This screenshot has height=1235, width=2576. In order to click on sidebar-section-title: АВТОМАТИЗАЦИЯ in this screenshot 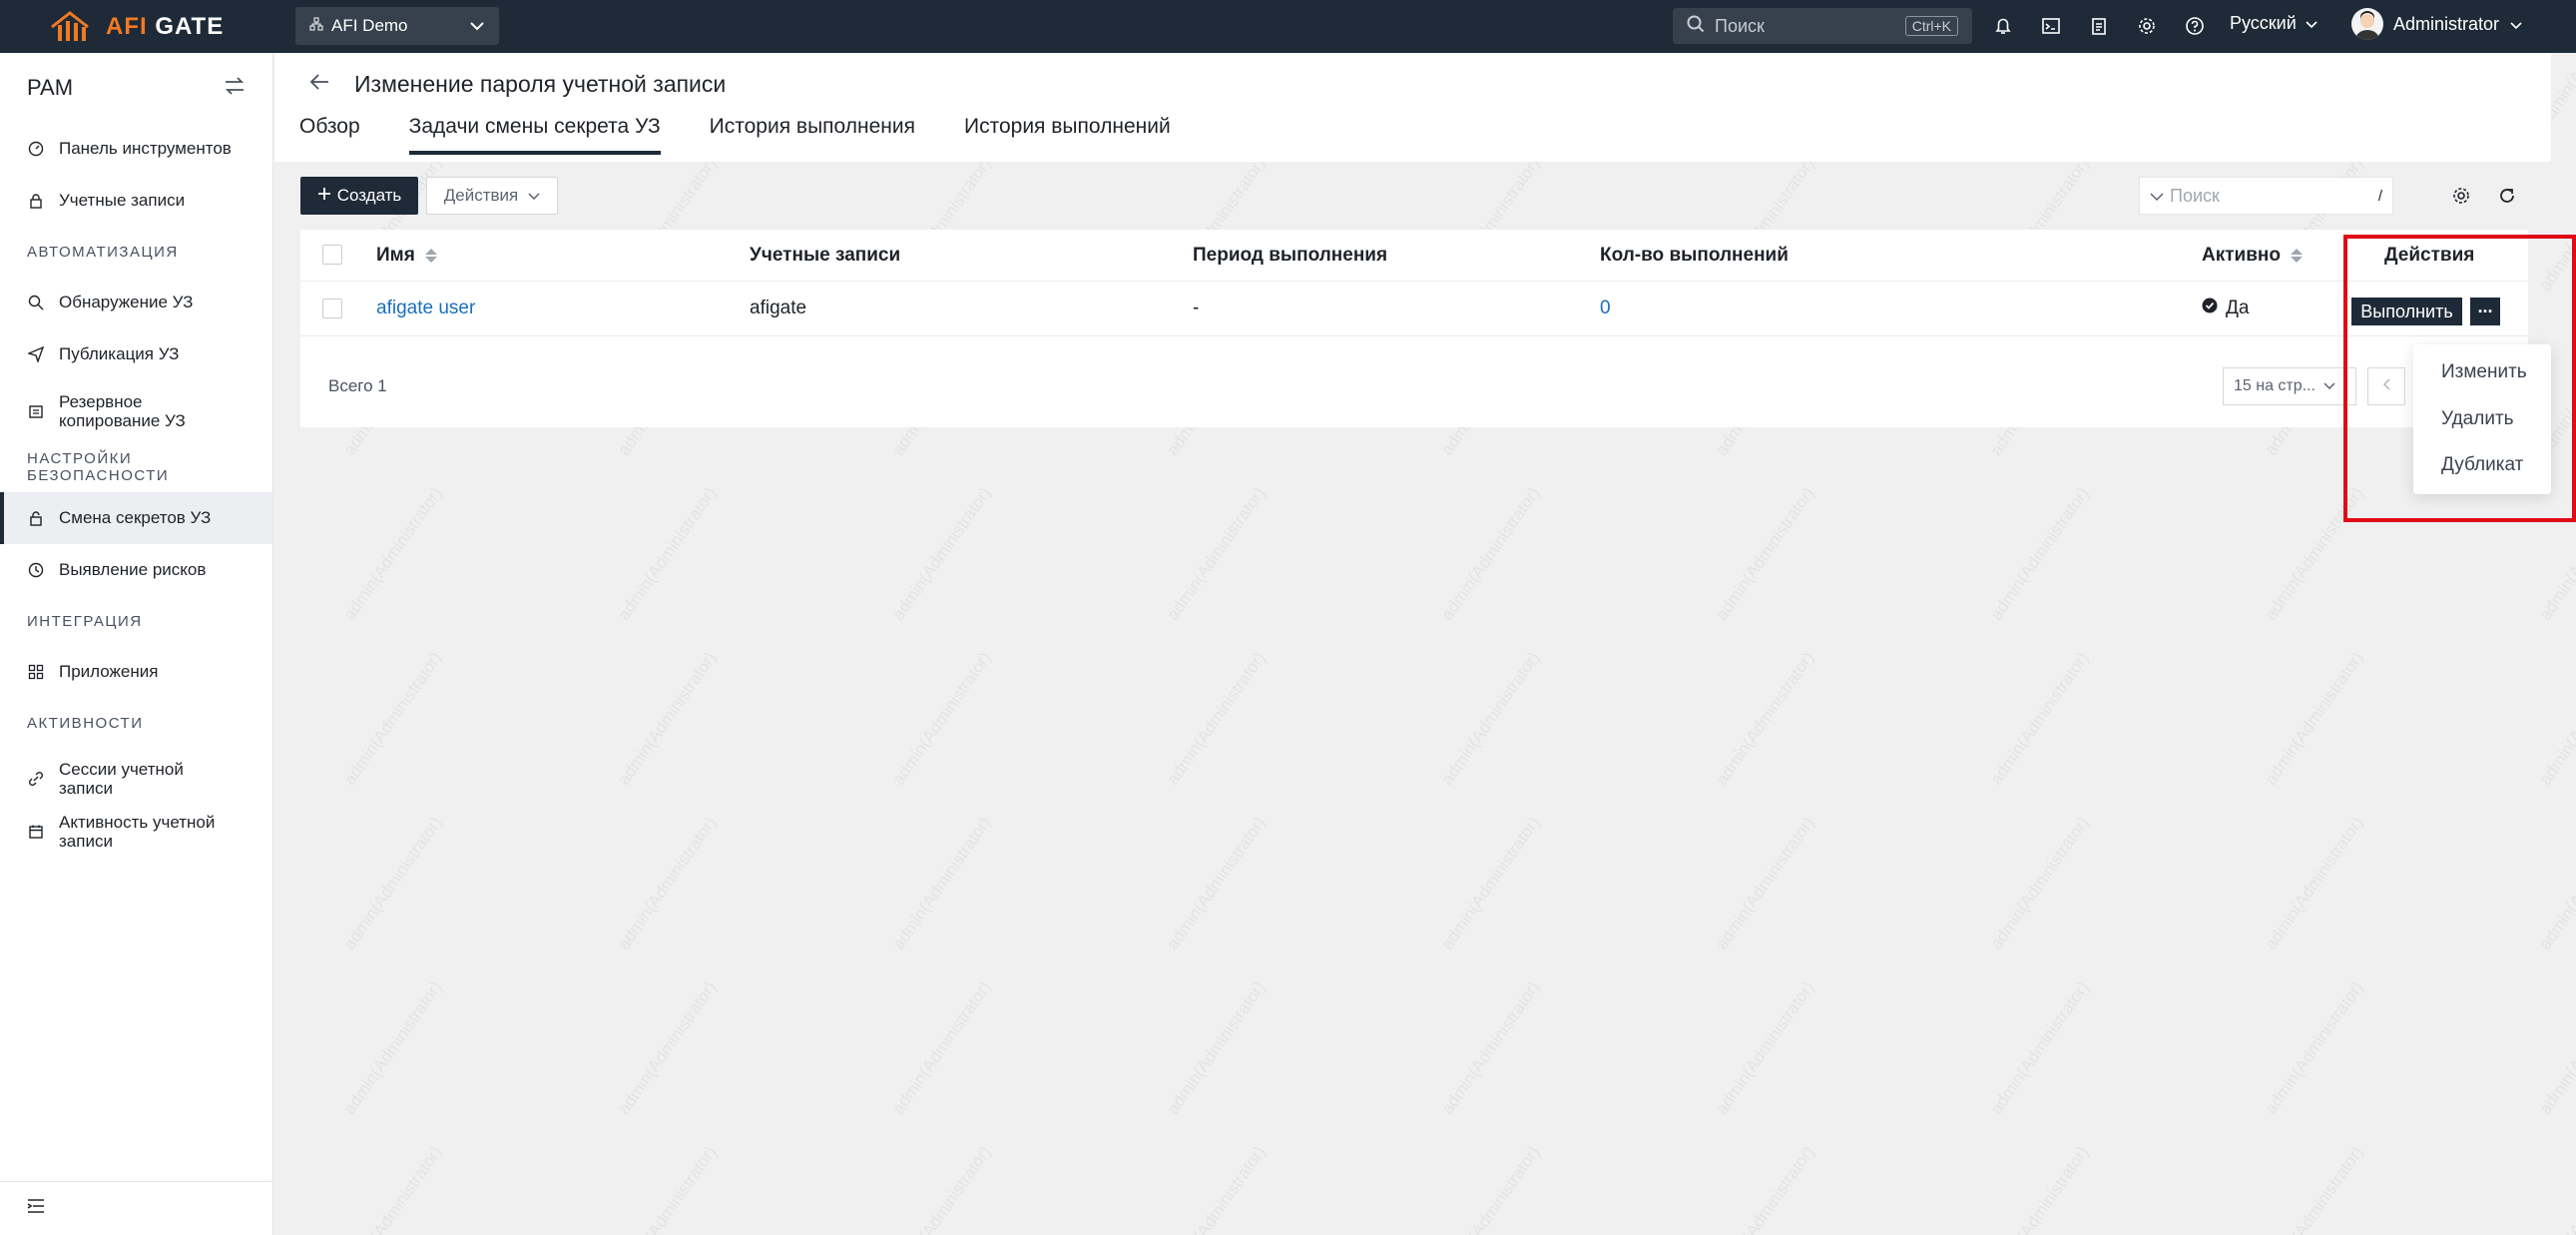, I will do `click(103, 252)`.